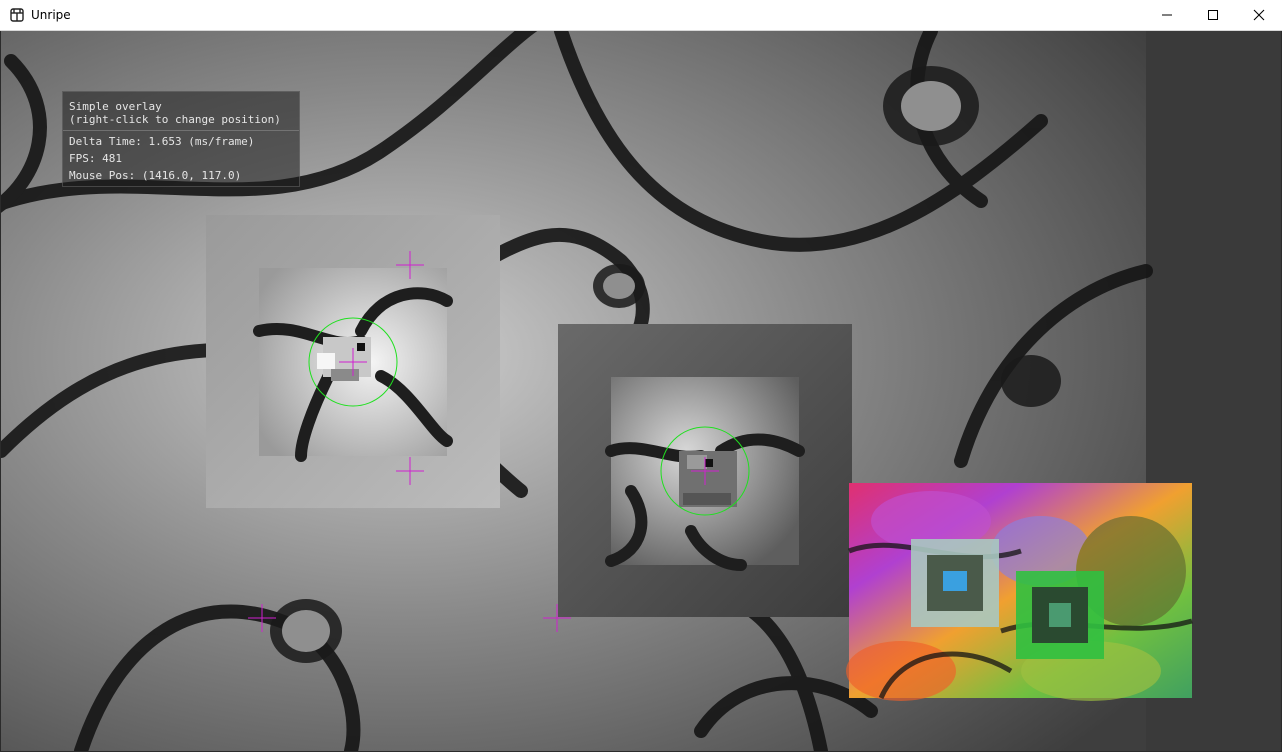 The image size is (1282, 752). What do you see at coordinates (708, 479) in the screenshot?
I see `enemy-sprite` at bounding box center [708, 479].